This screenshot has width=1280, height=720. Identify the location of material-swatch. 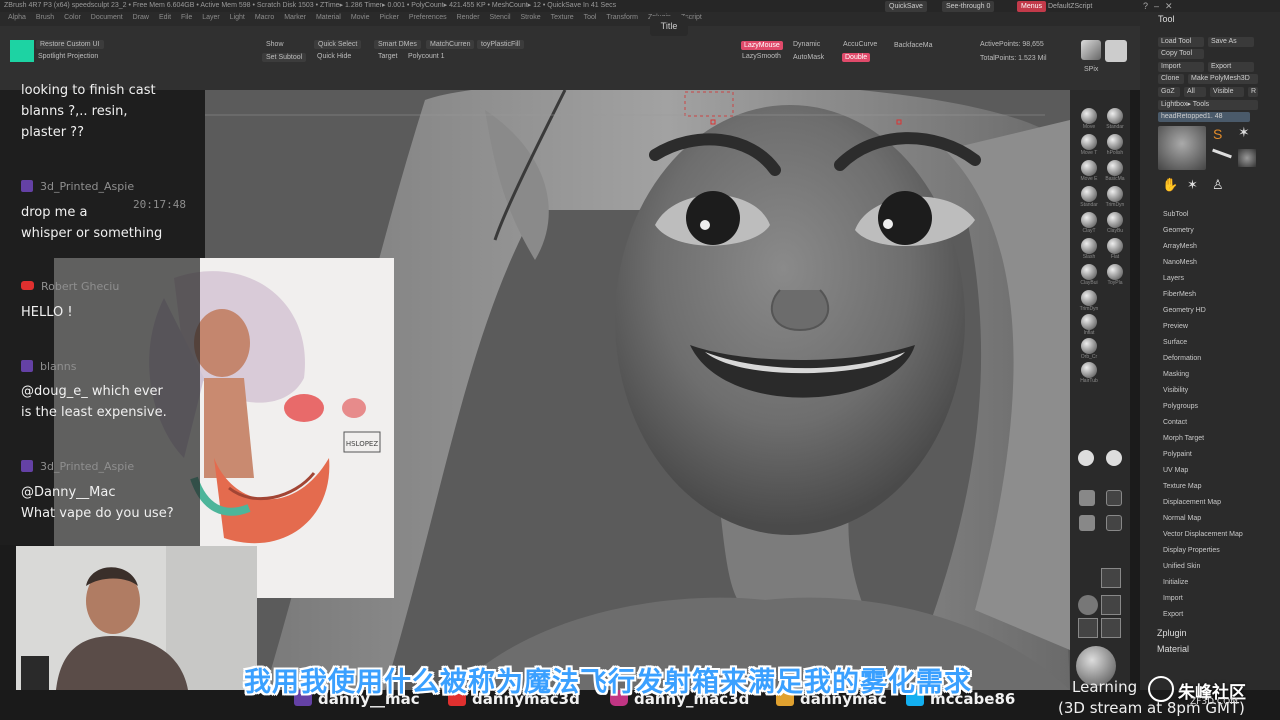
(1091, 50).